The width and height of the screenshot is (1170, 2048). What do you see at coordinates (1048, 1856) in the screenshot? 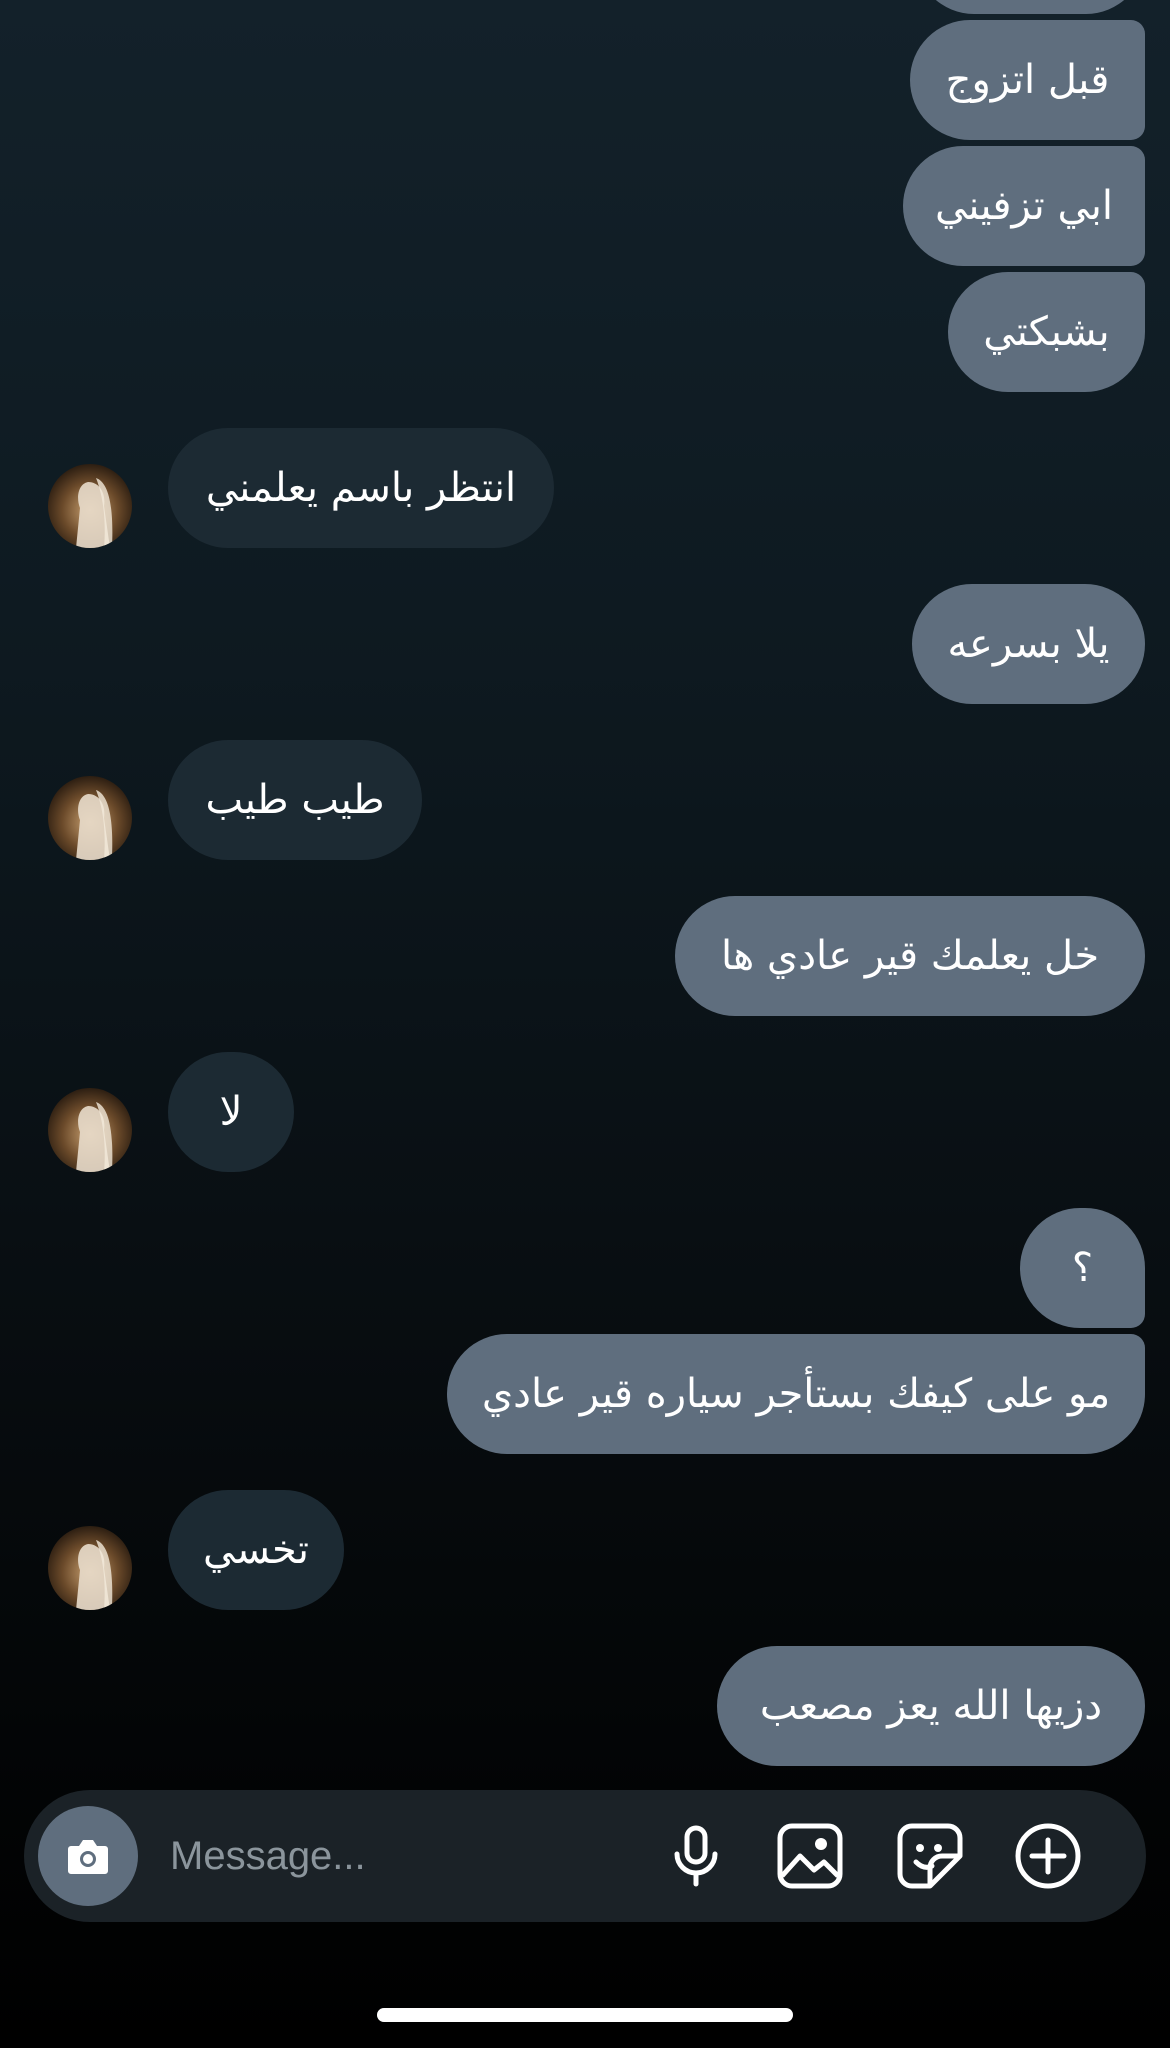
I see `plus-circle-icon` at bounding box center [1048, 1856].